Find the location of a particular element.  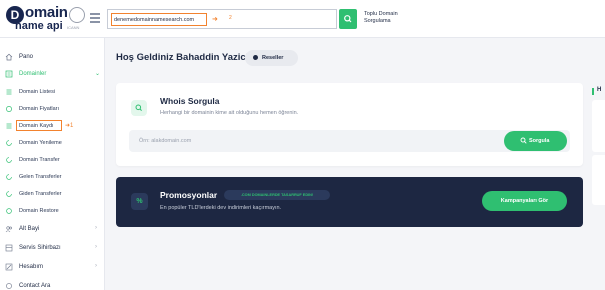

right-panel: H is located at coordinates (598, 155).